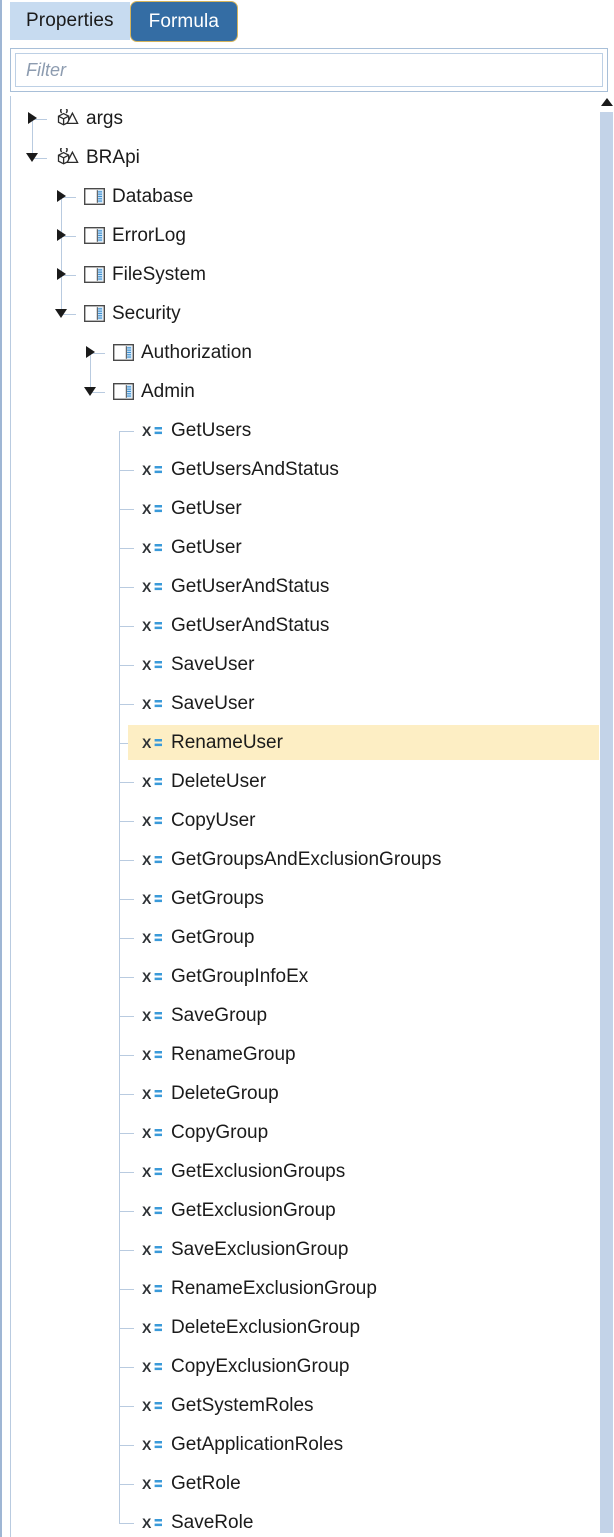  What do you see at coordinates (196, 430) in the screenshot?
I see `tree-item-content: X GetUsers` at bounding box center [196, 430].